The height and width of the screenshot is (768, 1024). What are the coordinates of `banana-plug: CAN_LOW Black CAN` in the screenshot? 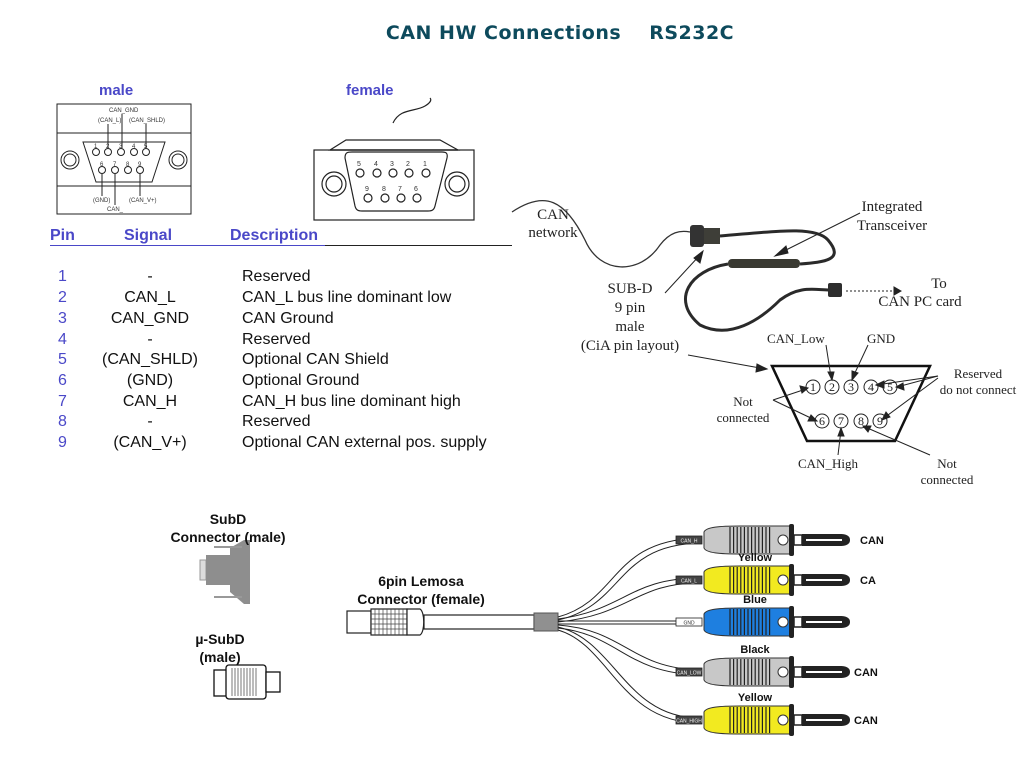 It's located at (776, 666).